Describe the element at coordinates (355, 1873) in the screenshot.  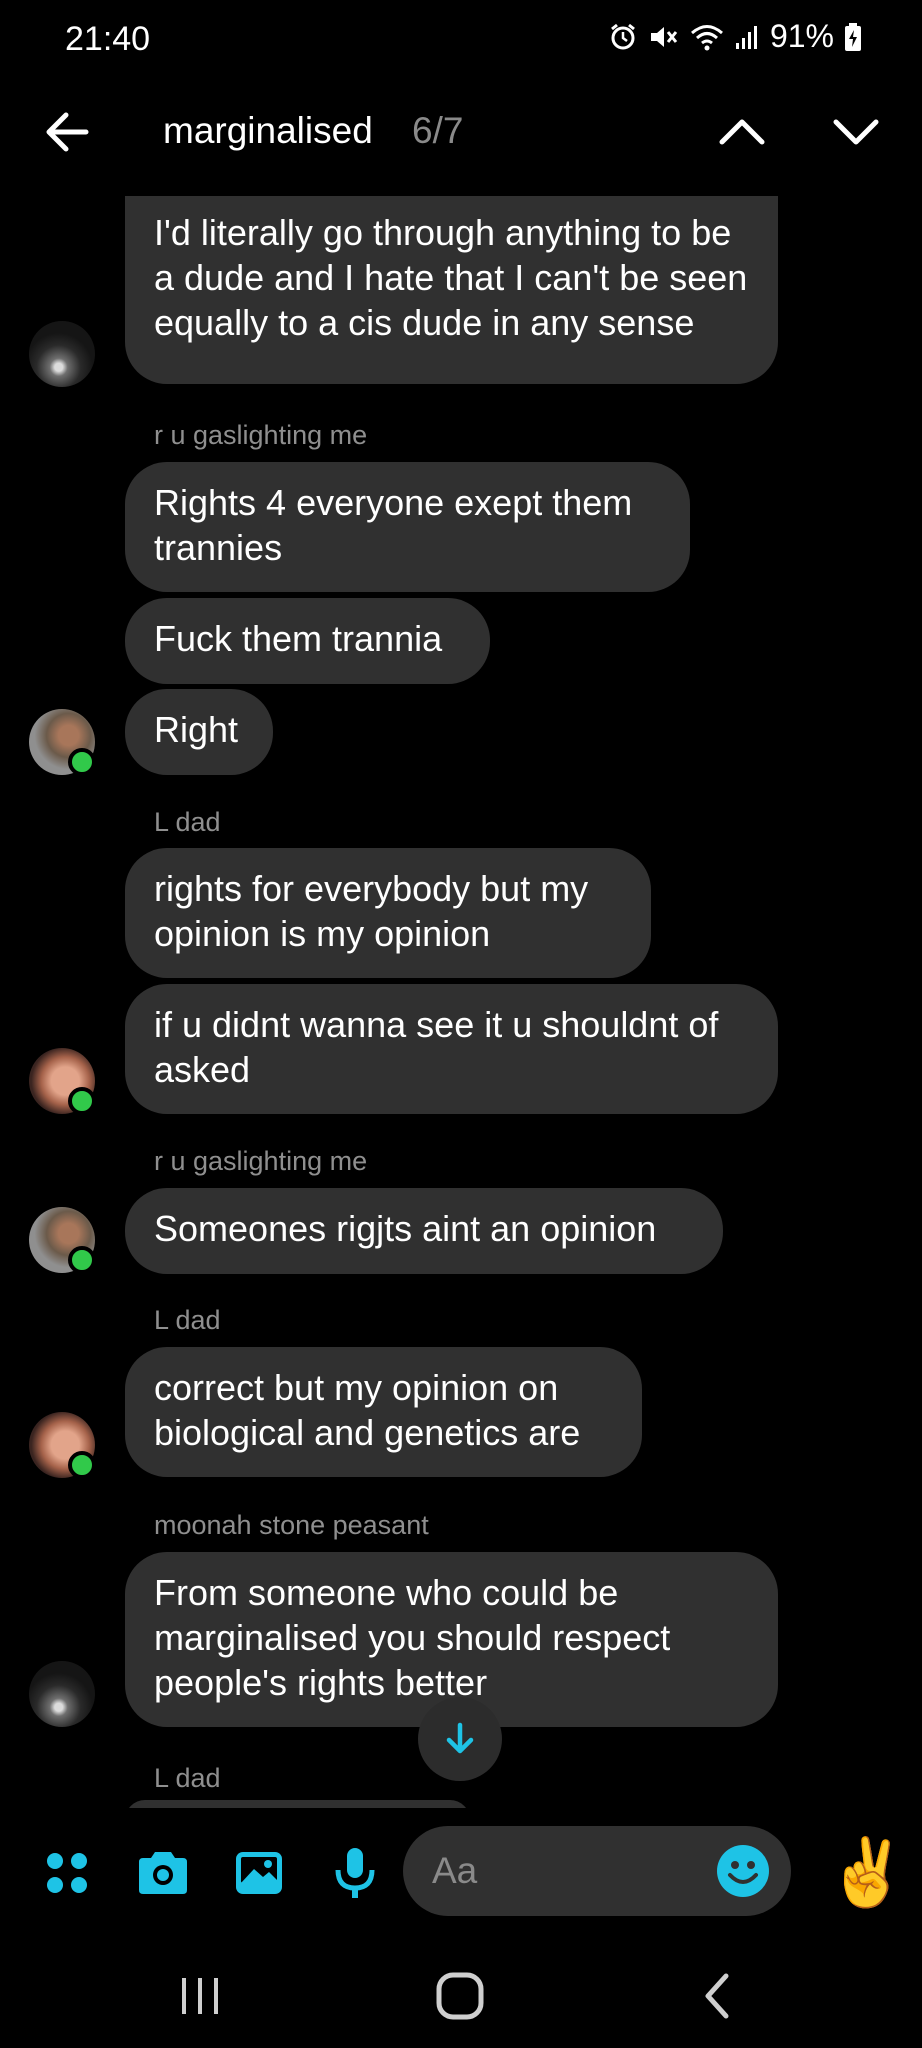
I see `microphone-icon` at that location.